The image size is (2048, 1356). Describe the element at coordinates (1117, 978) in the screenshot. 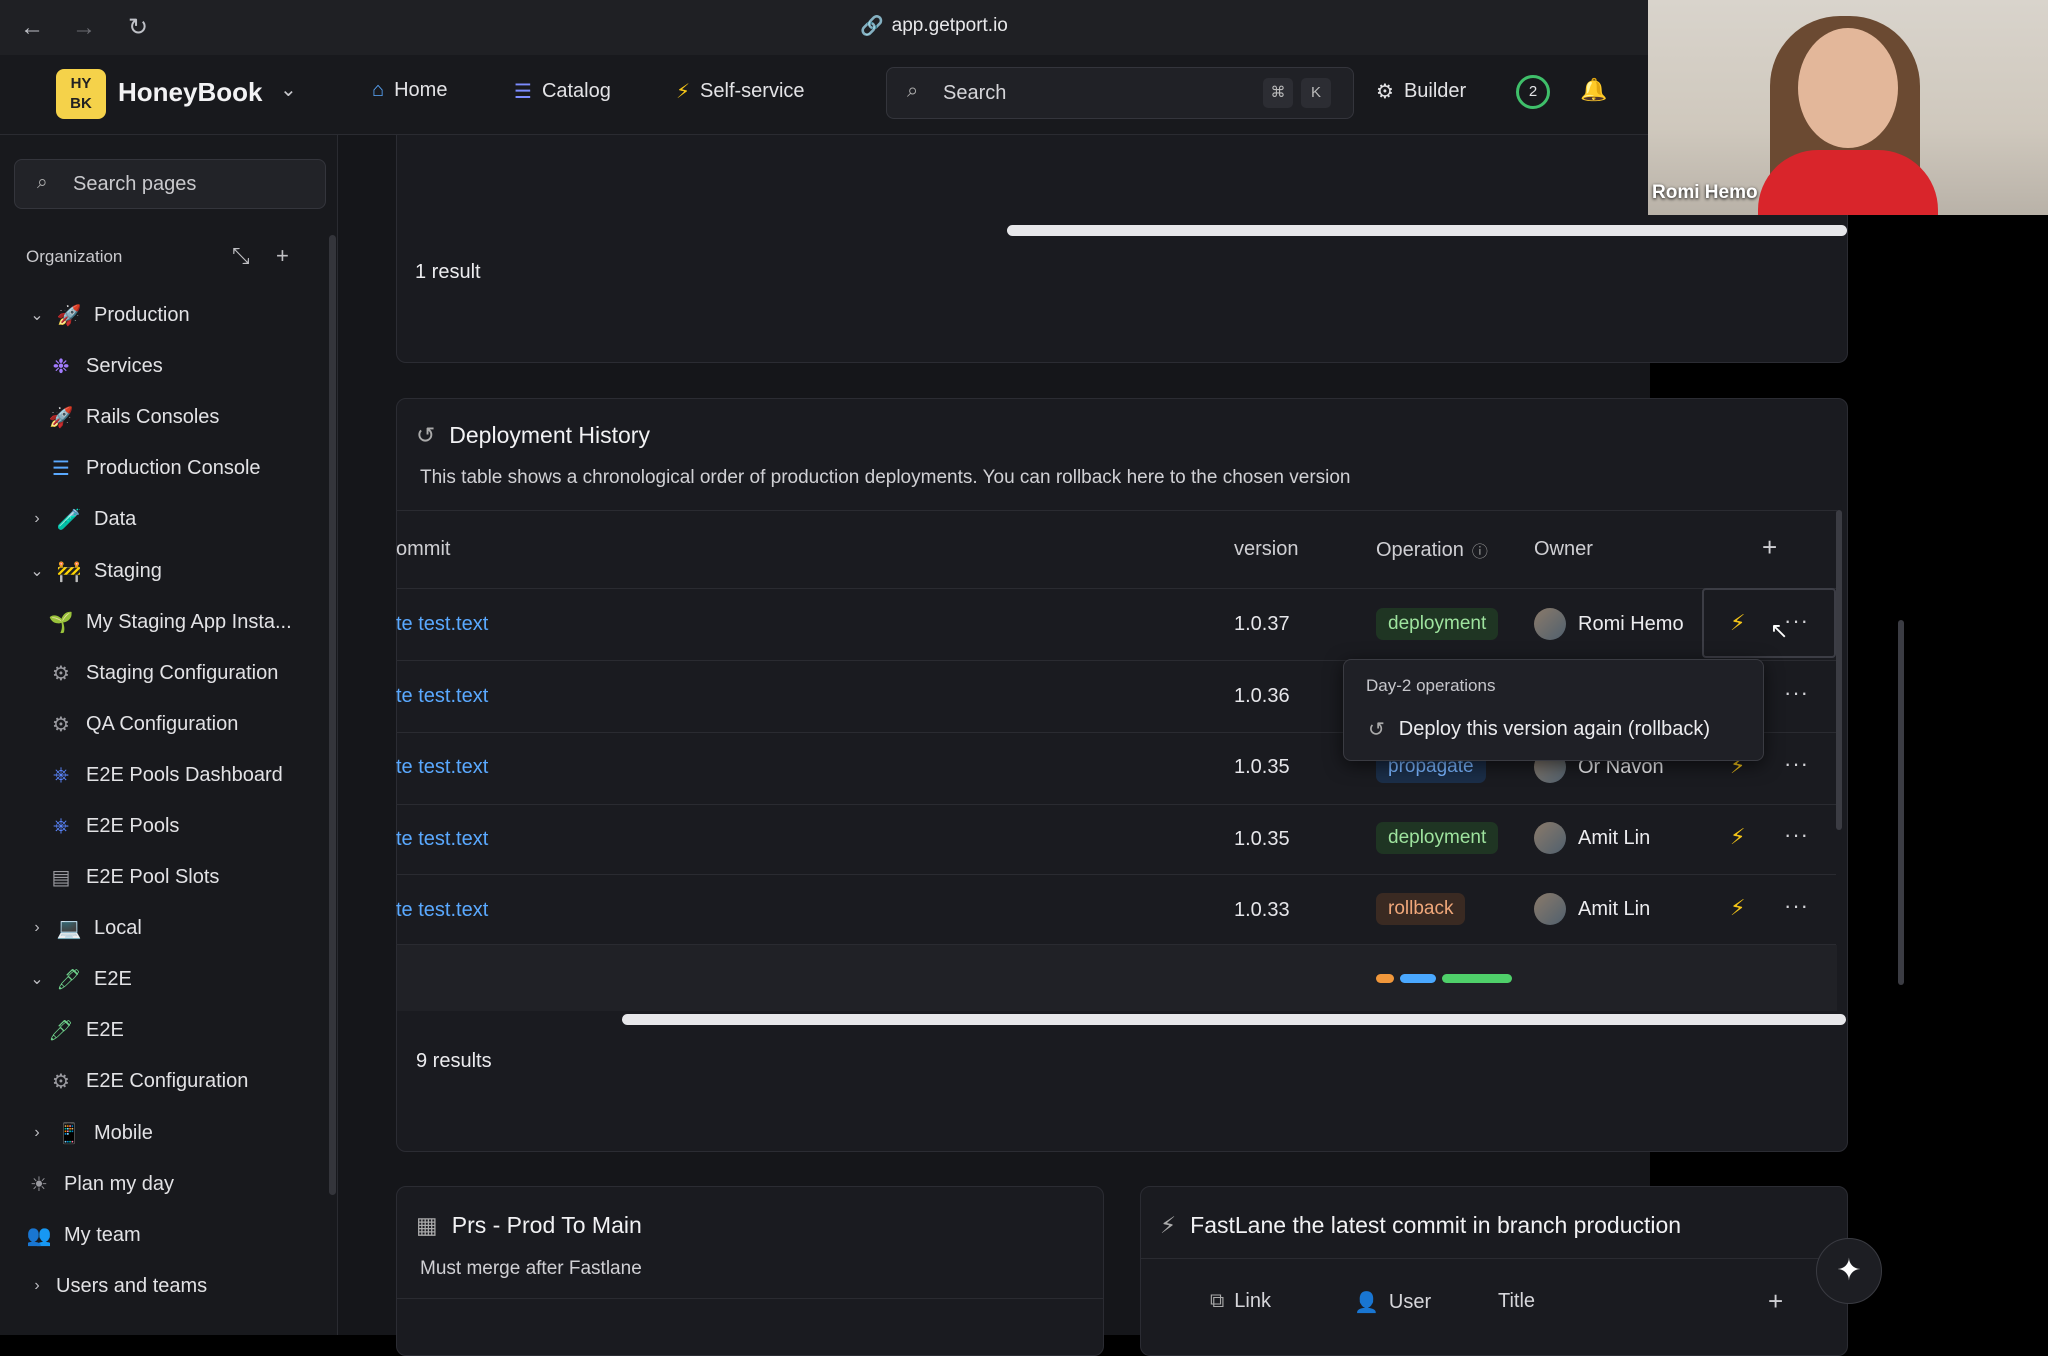

I see `table-footer-row` at that location.